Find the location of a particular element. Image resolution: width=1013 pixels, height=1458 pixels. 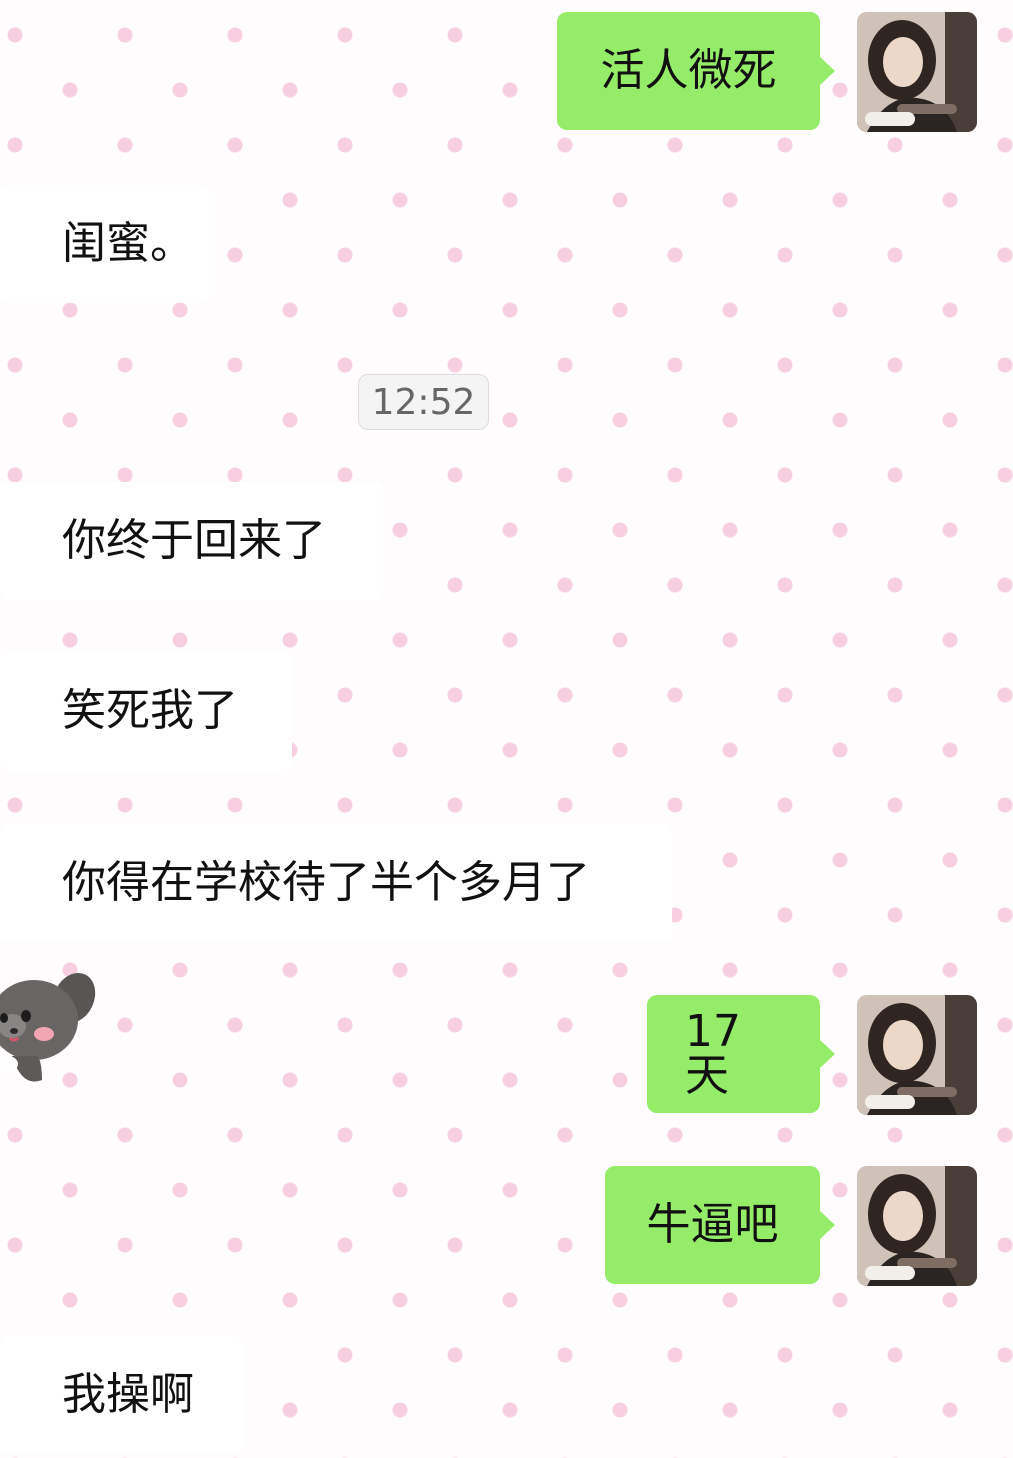

message-text: 活人微死 is located at coordinates (688, 70).